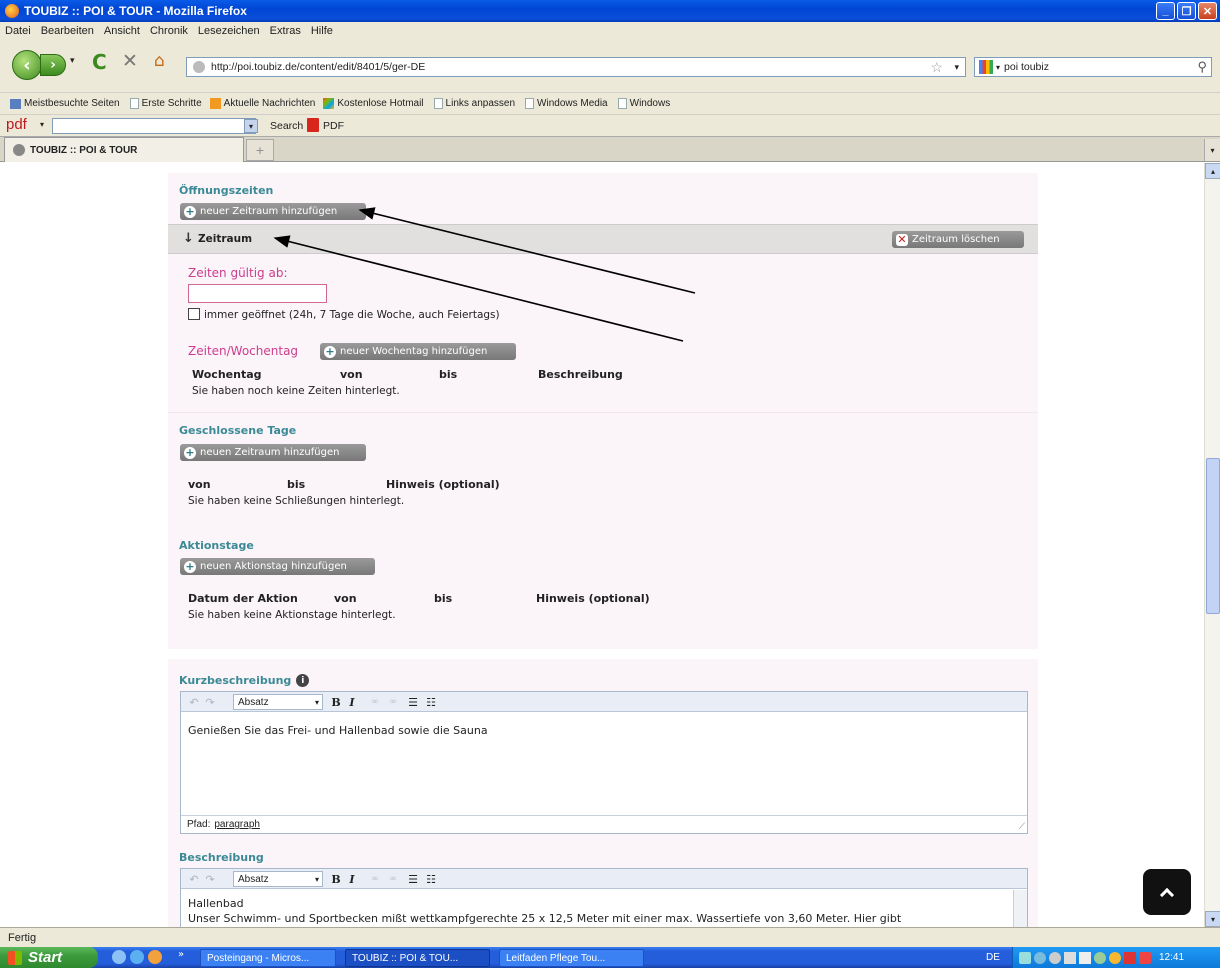 The image size is (1220, 968). What do you see at coordinates (986, 67) in the screenshot?
I see `search-engine-icon` at bounding box center [986, 67].